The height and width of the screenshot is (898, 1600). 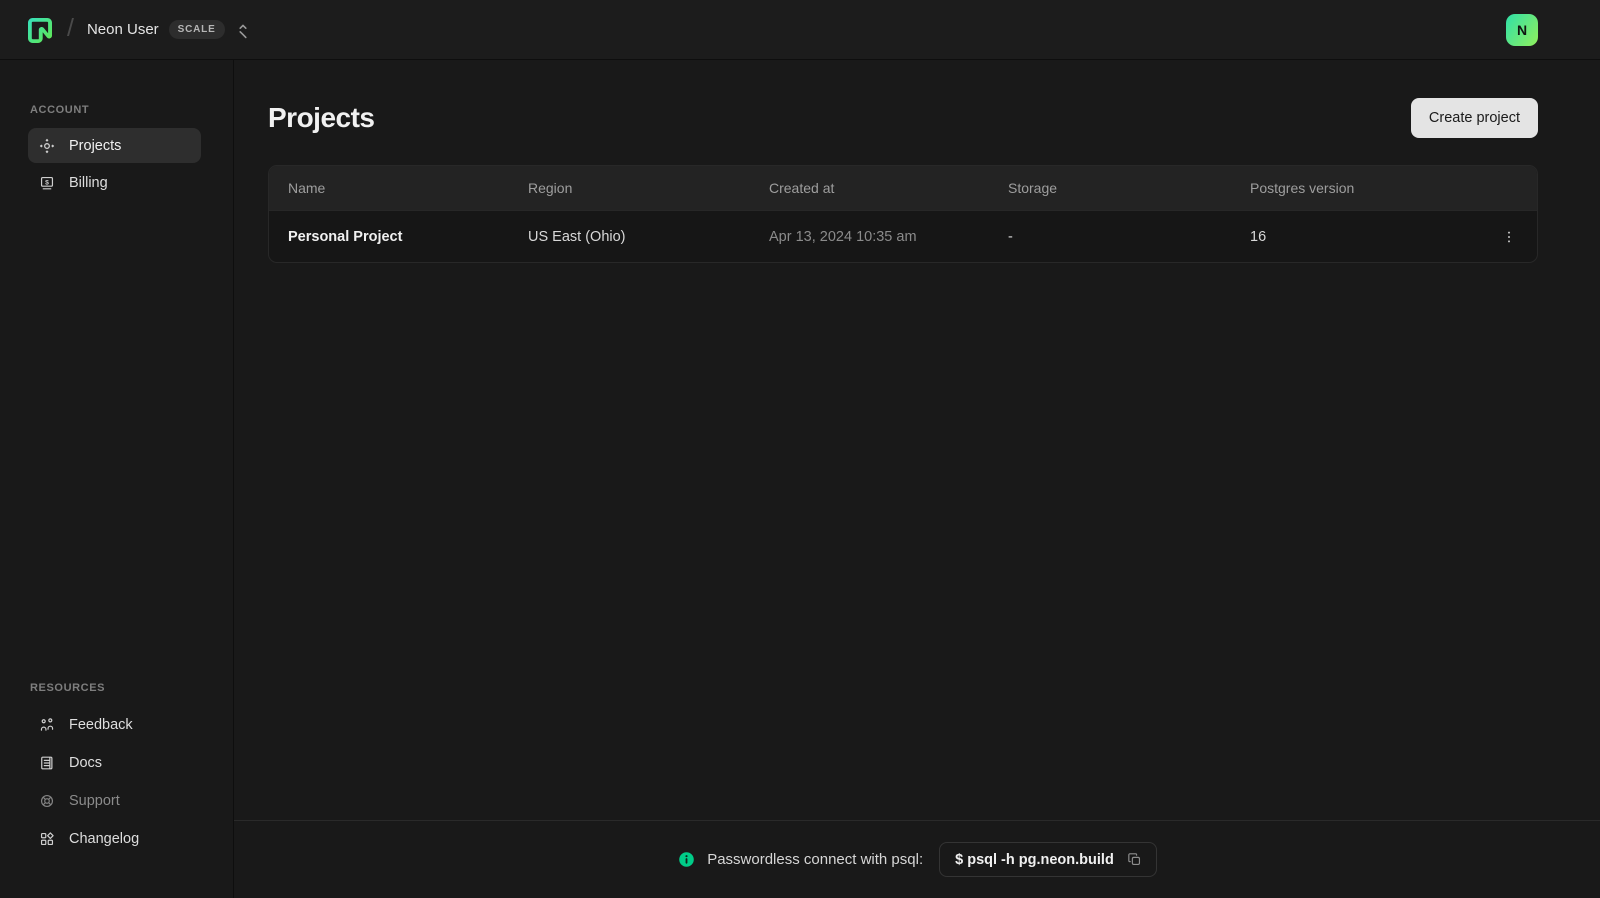 I want to click on info-icon, so click(x=686, y=859).